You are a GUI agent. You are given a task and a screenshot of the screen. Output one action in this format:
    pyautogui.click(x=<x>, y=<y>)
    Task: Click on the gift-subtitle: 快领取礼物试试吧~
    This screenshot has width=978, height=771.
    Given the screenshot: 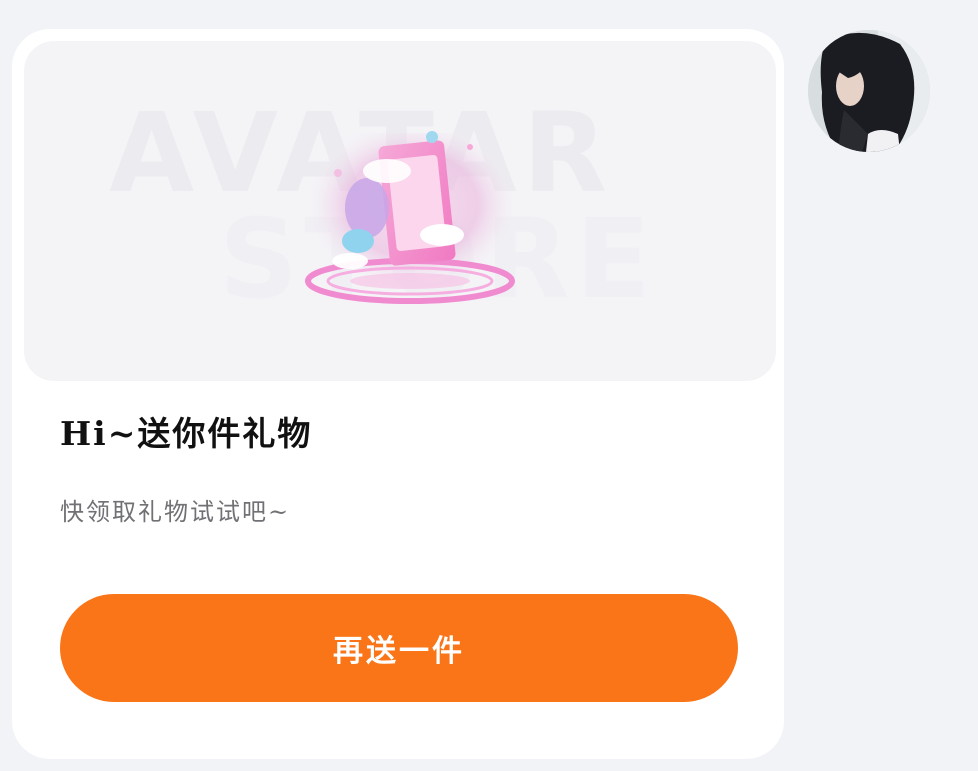 What is the action you would take?
    pyautogui.click(x=175, y=512)
    